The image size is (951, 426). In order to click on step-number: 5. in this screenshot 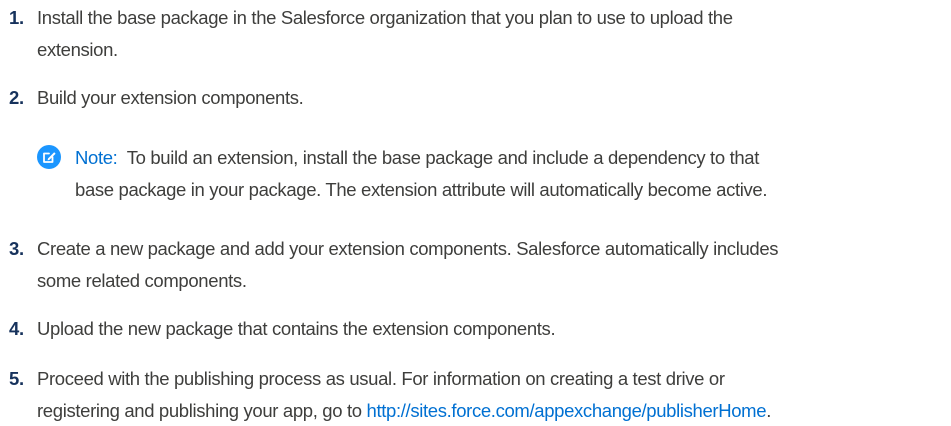, I will do `click(16, 378)`.